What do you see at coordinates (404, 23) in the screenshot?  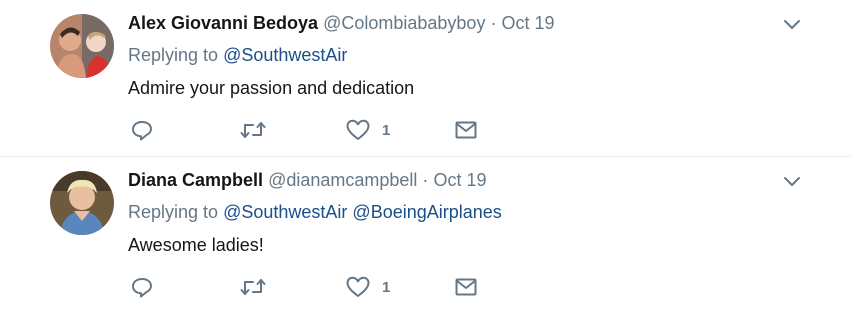 I see `author-handle: @Colombiababyboy` at bounding box center [404, 23].